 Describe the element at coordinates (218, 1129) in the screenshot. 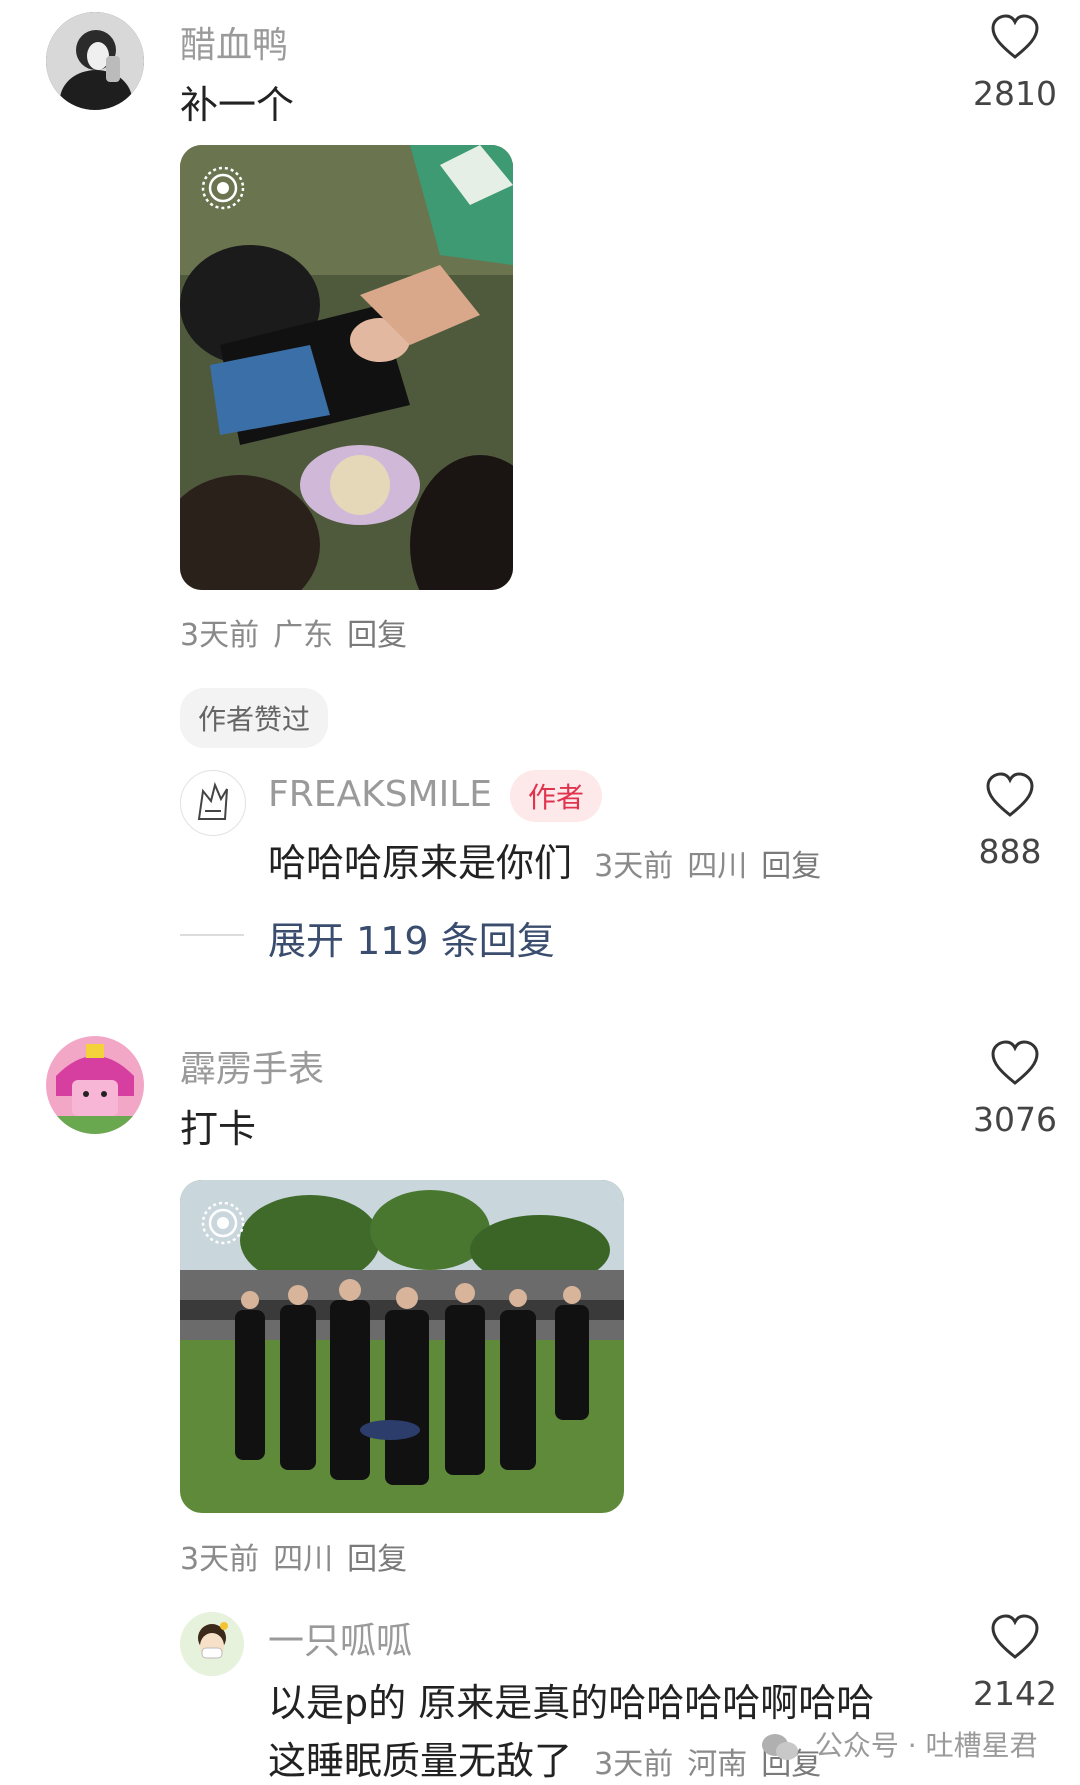

I see `comment-text: 打卡` at that location.